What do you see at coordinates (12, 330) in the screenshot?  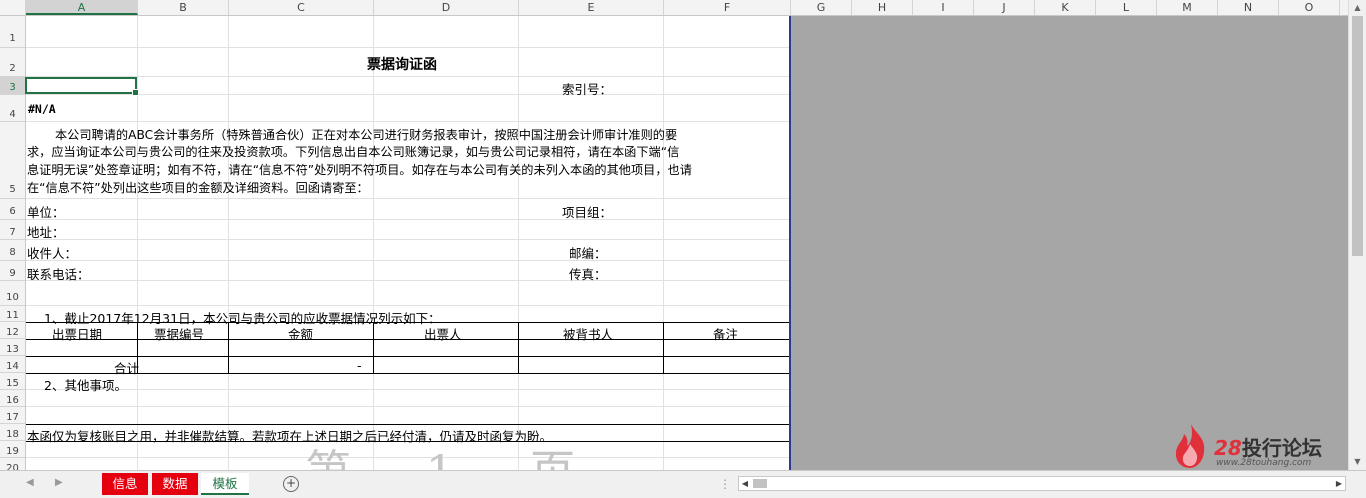 I see `row-header: 12` at bounding box center [12, 330].